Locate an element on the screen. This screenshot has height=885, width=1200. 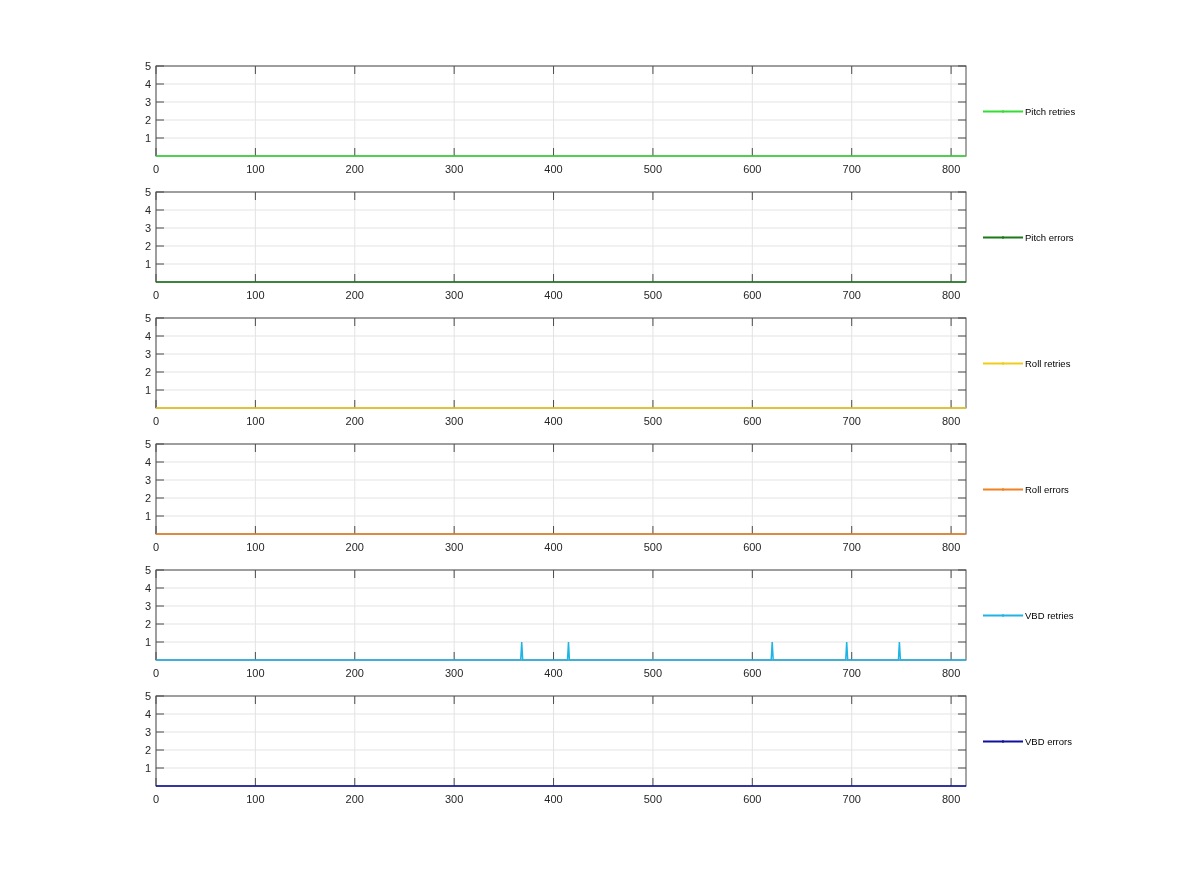
legend-label: Roll retries is located at coordinates (1048, 363).